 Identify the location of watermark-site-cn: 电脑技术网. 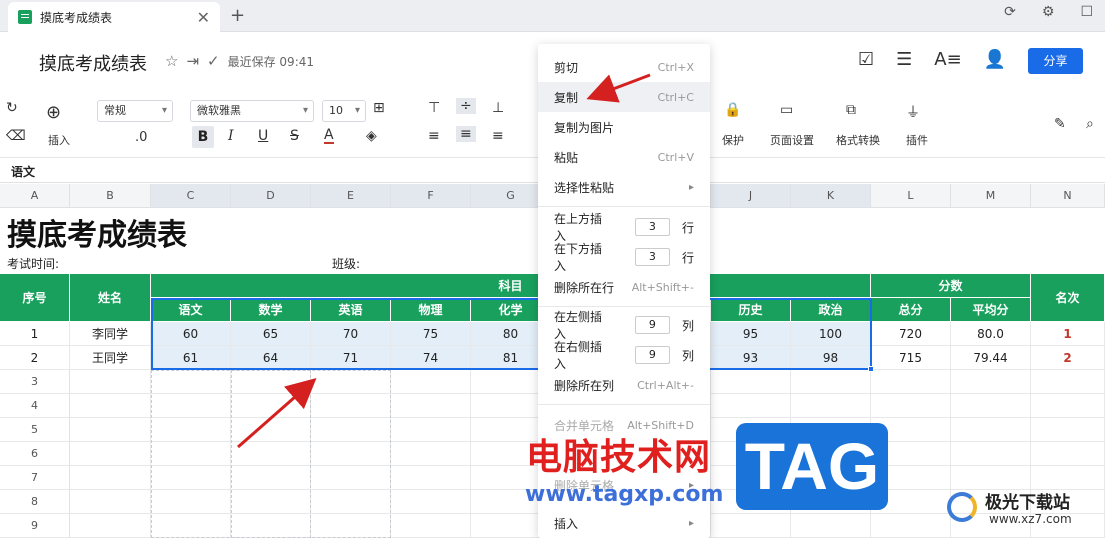
(619, 457).